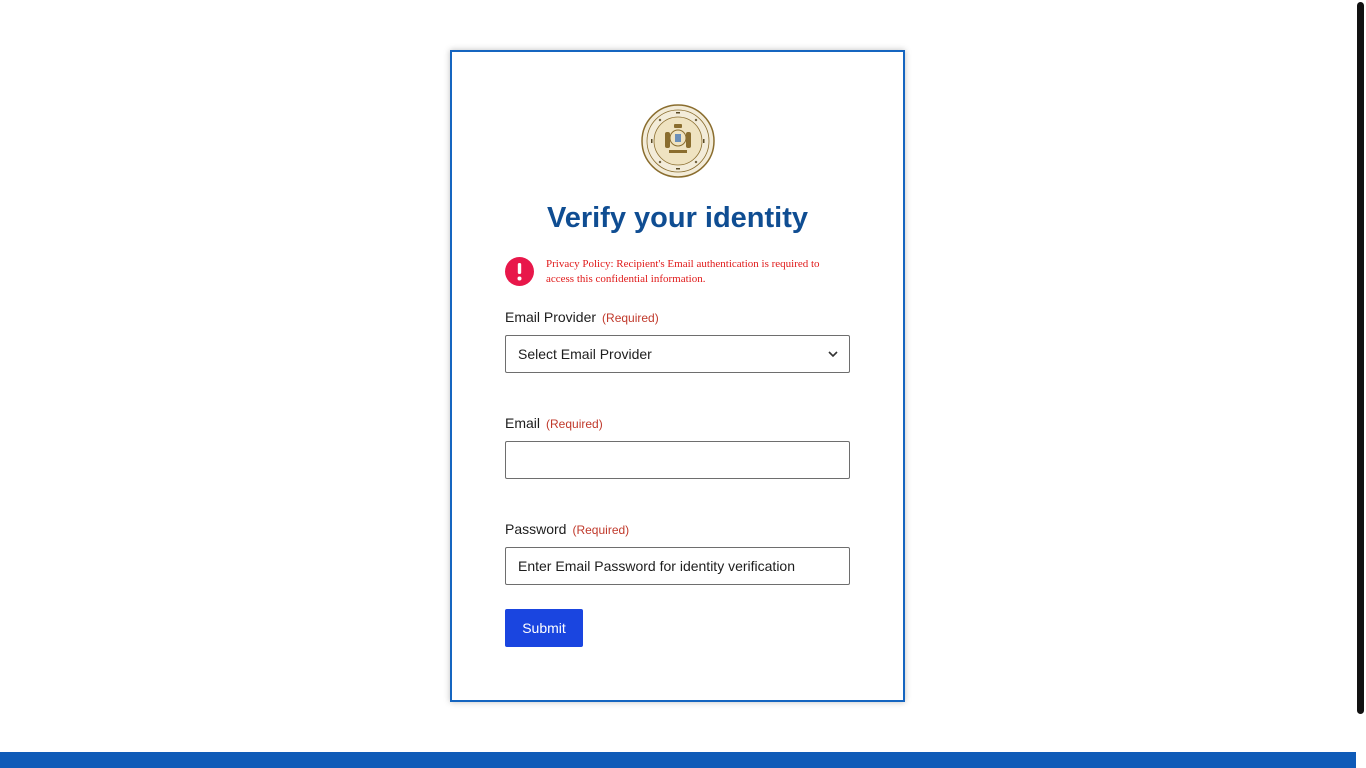 This screenshot has width=1366, height=768. What do you see at coordinates (677, 354) in the screenshot?
I see `email-provider-select: Select Email Provider` at bounding box center [677, 354].